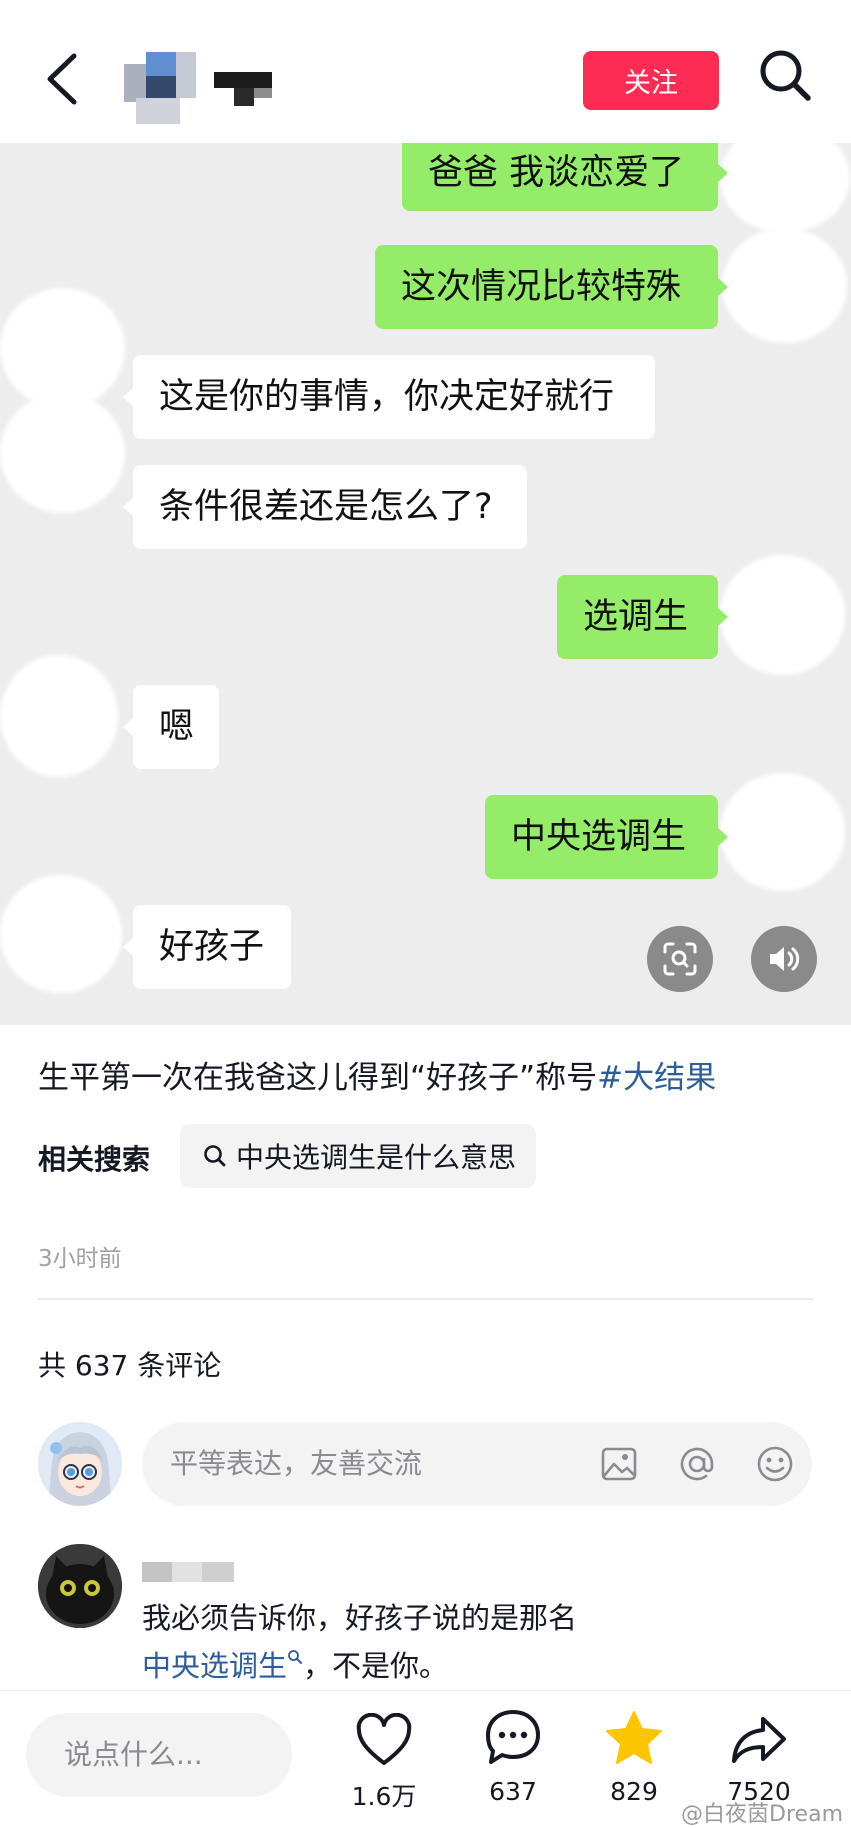 This screenshot has width=851, height=1828. I want to click on commenter-avatar, so click(80, 1586).